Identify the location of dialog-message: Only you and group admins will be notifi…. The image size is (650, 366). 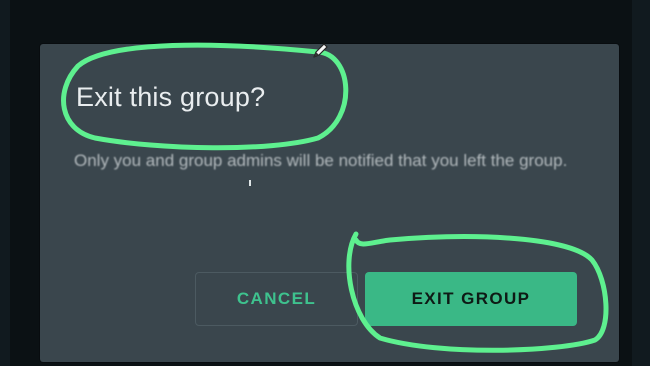
(321, 160).